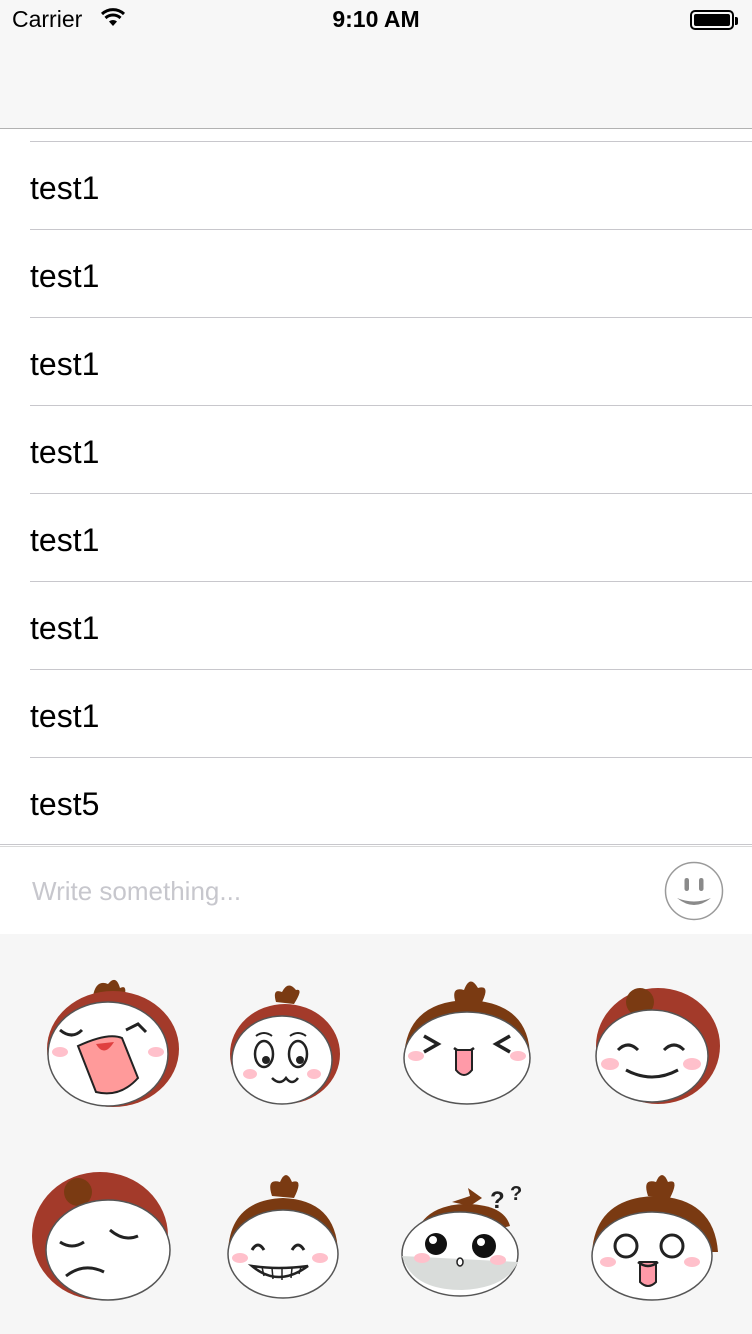 The width and height of the screenshot is (752, 1334). I want to click on sticker-crying-icon, so click(113, 1044).